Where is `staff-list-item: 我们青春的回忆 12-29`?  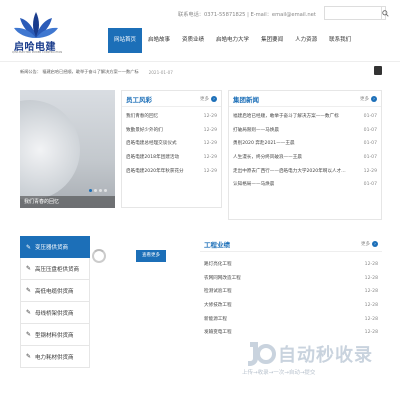 staff-list-item: 我们青春的回忆 12-29 is located at coordinates (171, 117).